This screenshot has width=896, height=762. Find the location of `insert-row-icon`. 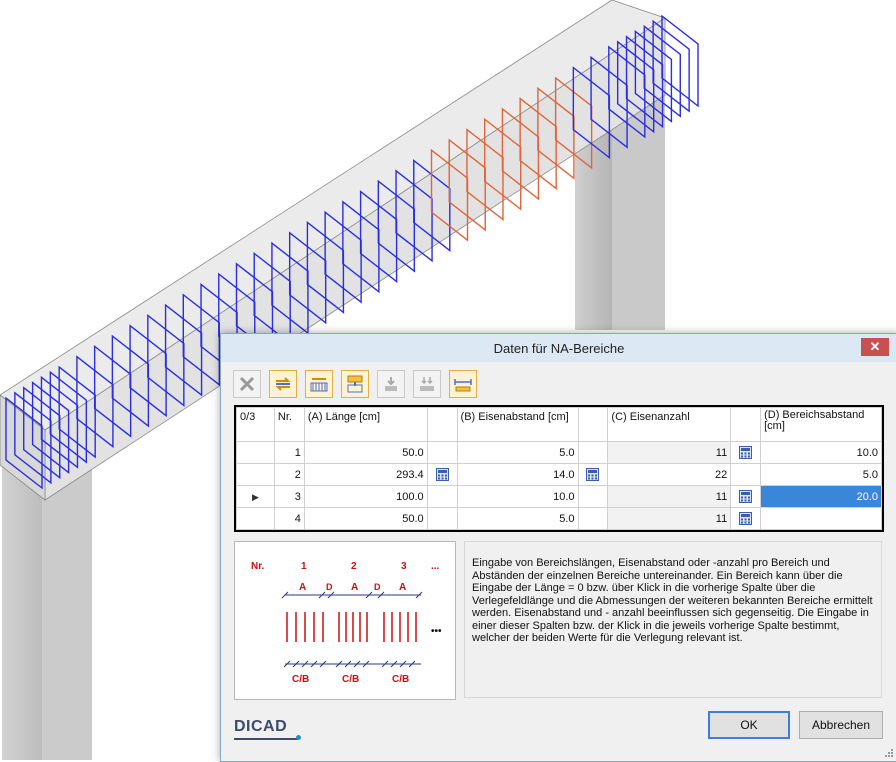

insert-row-icon is located at coordinates (355, 384).